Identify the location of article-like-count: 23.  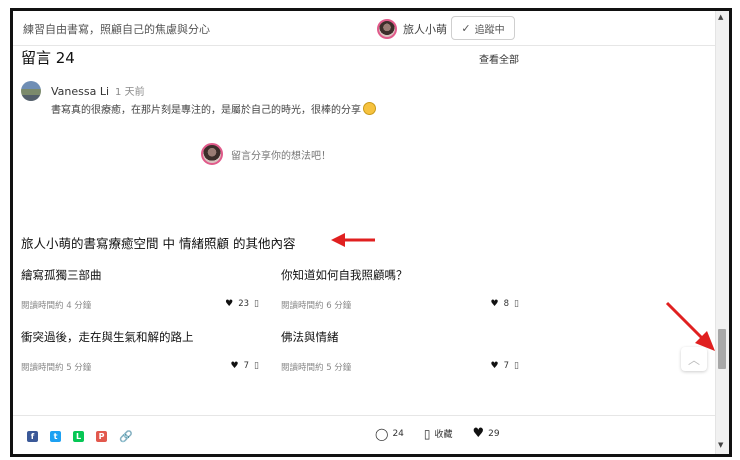
(244, 304).